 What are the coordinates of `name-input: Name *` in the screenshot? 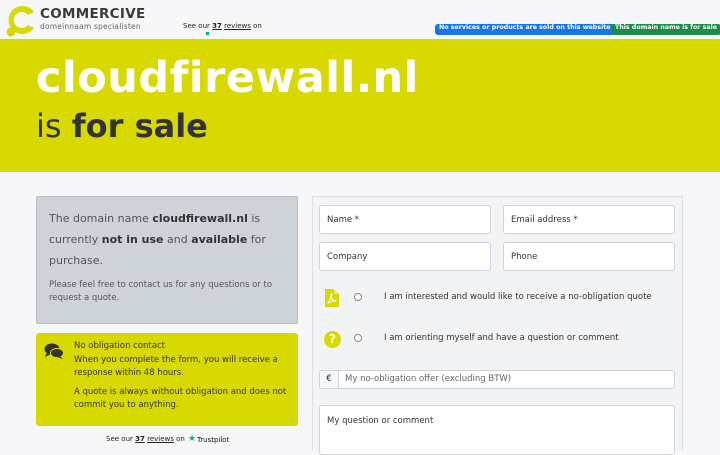 It's located at (405, 219).